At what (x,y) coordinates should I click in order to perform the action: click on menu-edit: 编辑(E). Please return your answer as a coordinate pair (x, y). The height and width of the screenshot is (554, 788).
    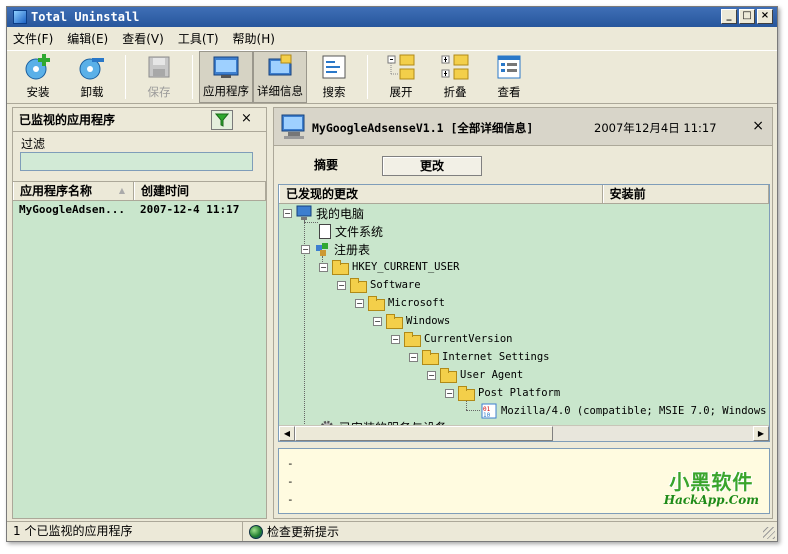
    Looking at the image, I should click on (87, 38).